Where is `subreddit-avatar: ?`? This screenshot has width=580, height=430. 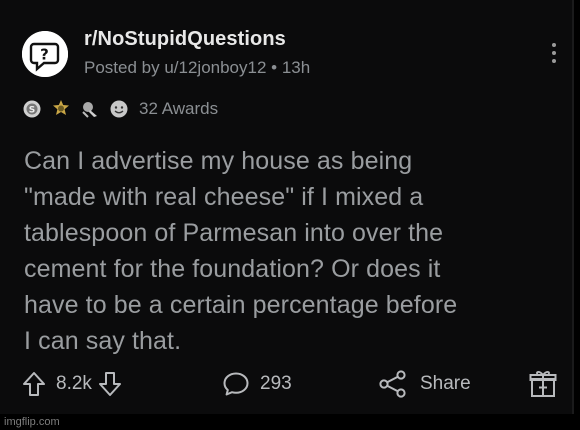
subreddit-avatar: ? is located at coordinates (45, 54).